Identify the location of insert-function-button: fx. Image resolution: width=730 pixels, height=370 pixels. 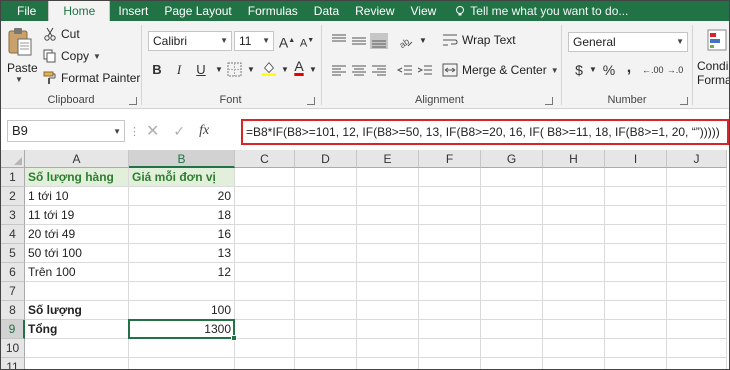
(204, 131).